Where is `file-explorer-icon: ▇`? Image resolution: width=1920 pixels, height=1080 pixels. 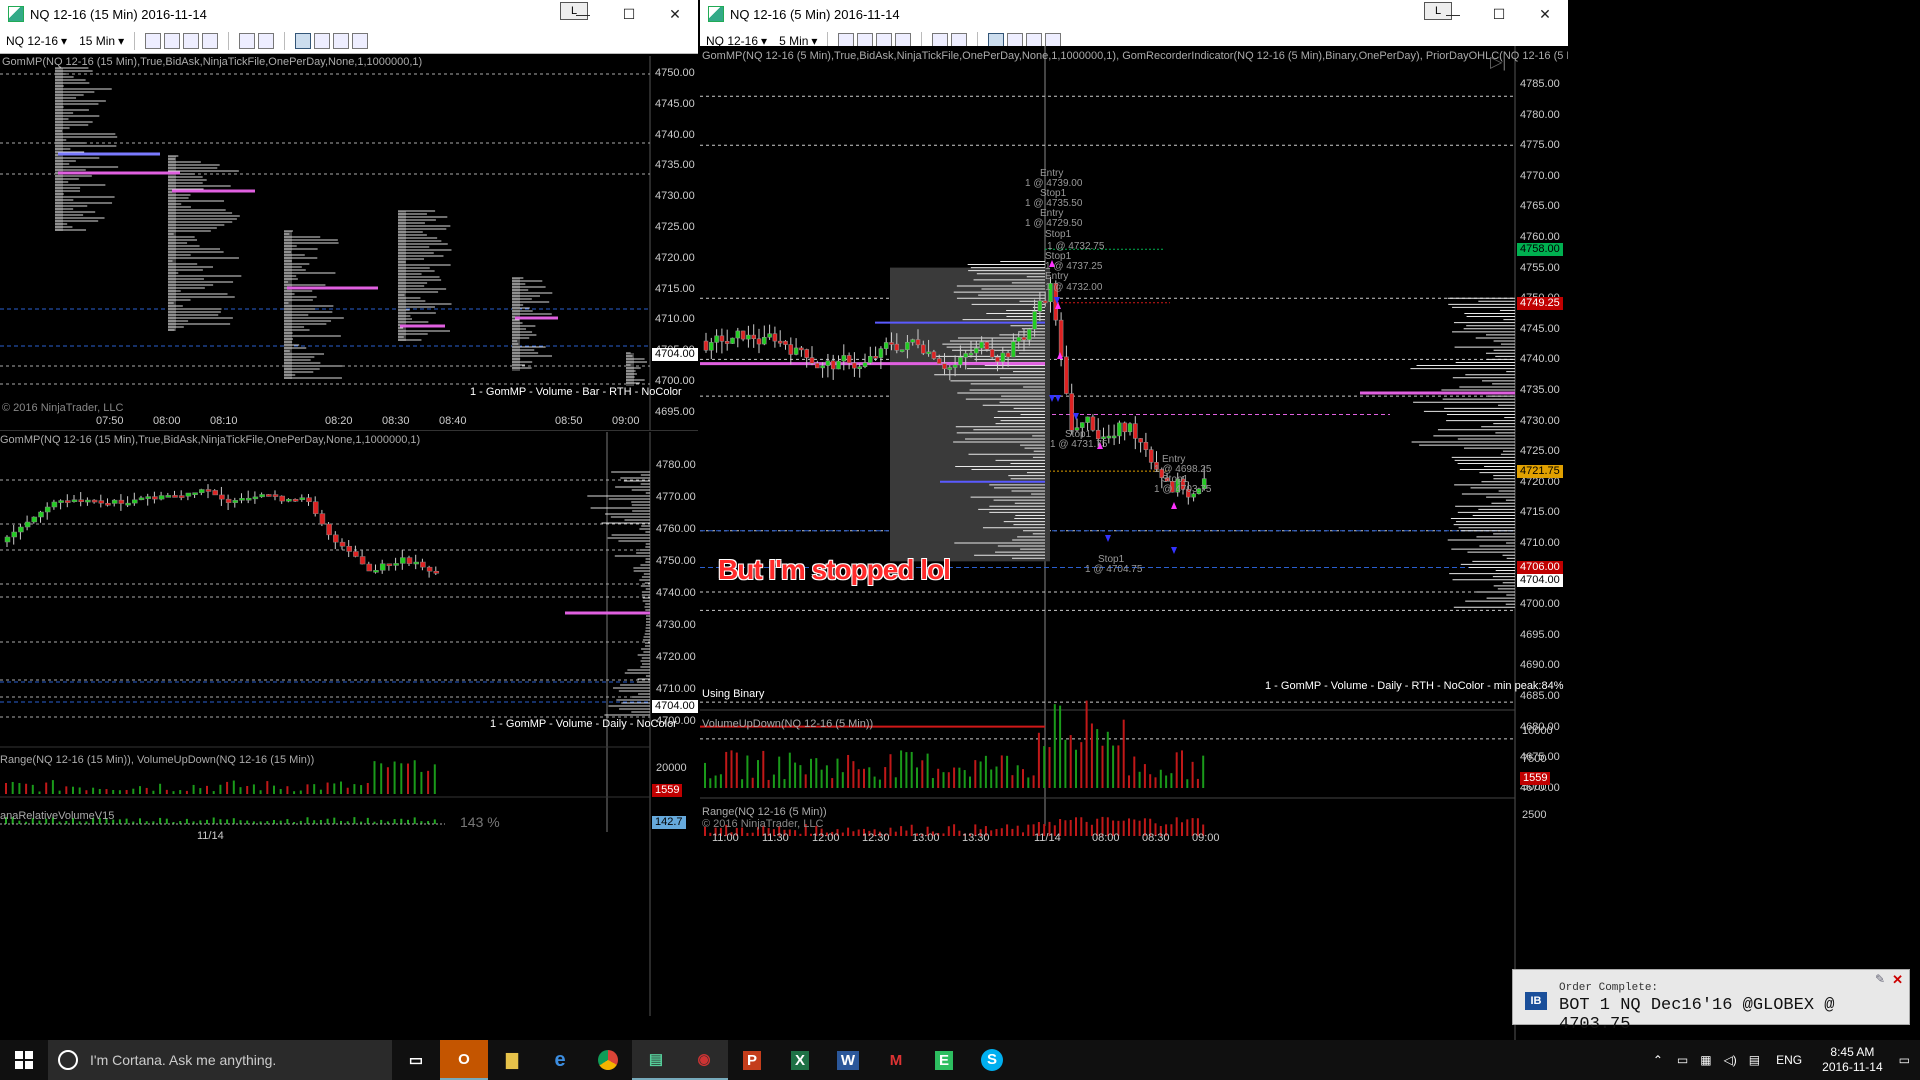
file-explorer-icon: ▇ is located at coordinates (512, 1060).